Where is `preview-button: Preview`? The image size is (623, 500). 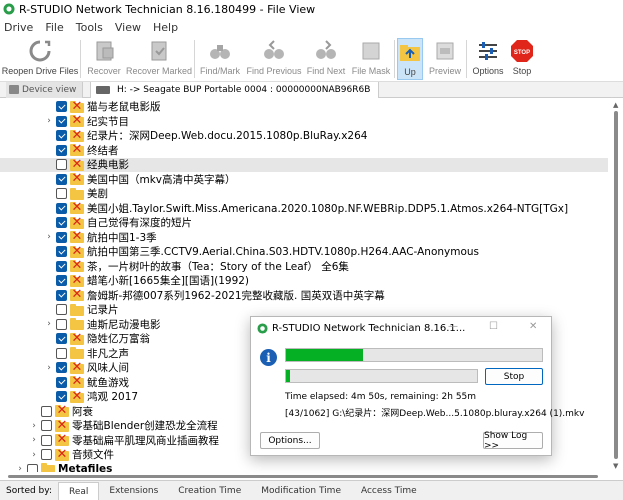 preview-button: Preview is located at coordinates (445, 59).